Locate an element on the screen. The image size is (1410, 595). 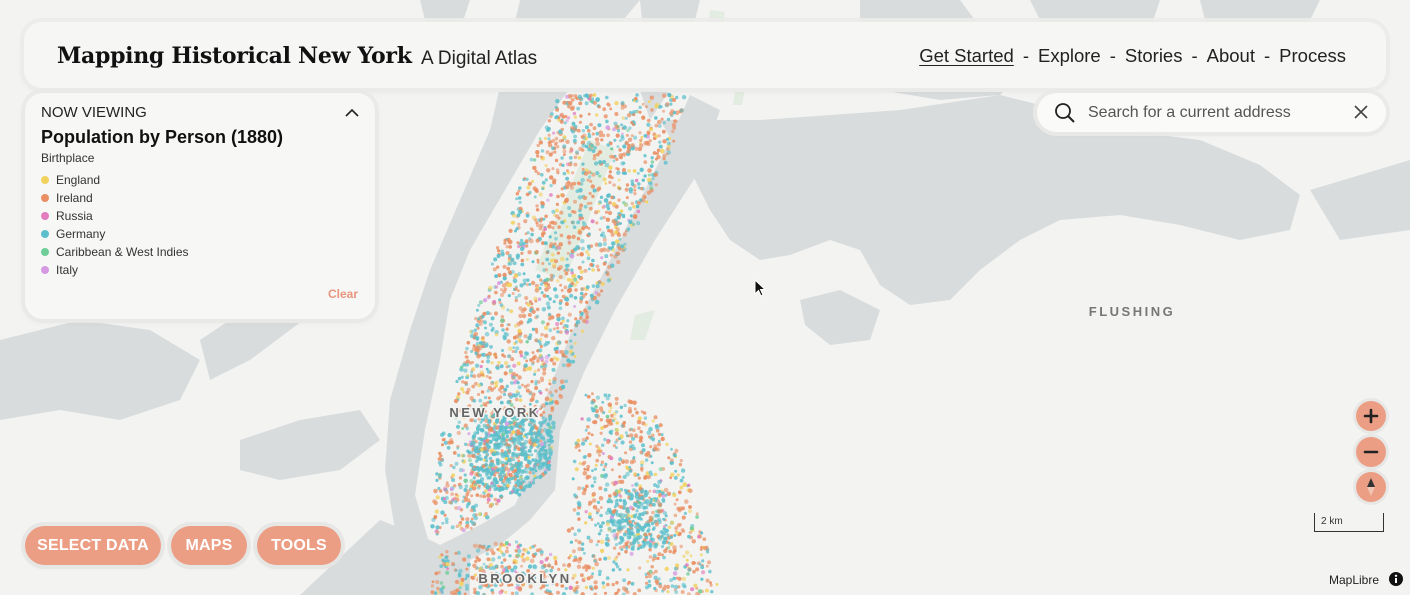
nav-explore: Explore is located at coordinates (1069, 56).